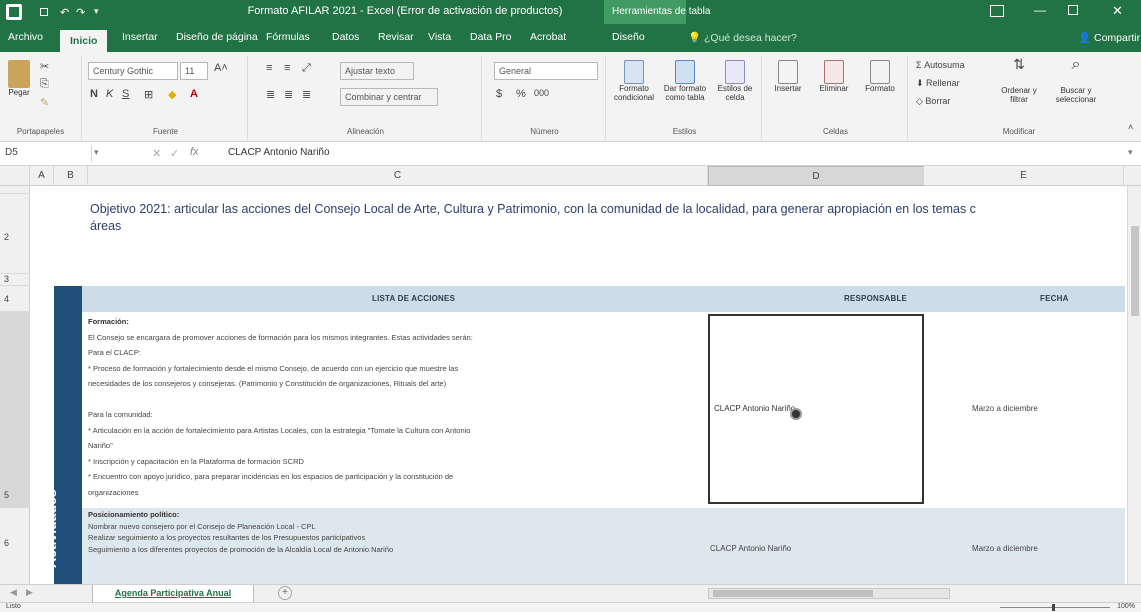 Image resolution: width=1141 pixels, height=612 pixels. I want to click on fill-color-icon: ◆, so click(172, 94).